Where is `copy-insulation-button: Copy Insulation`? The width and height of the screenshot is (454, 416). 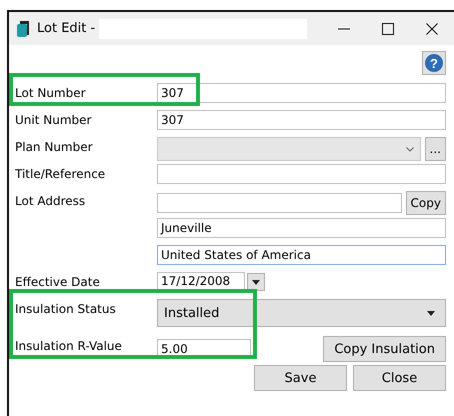 copy-insulation-button: Copy Insulation is located at coordinates (384, 349).